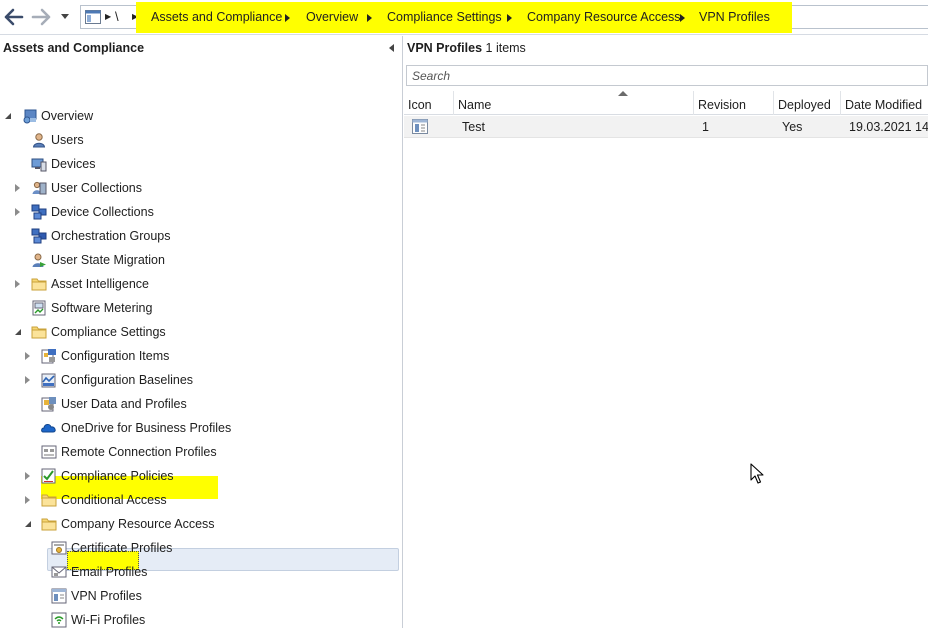 The height and width of the screenshot is (628, 928). Describe the element at coordinates (59, 548) in the screenshot. I see `certificate-profile-icon` at that location.